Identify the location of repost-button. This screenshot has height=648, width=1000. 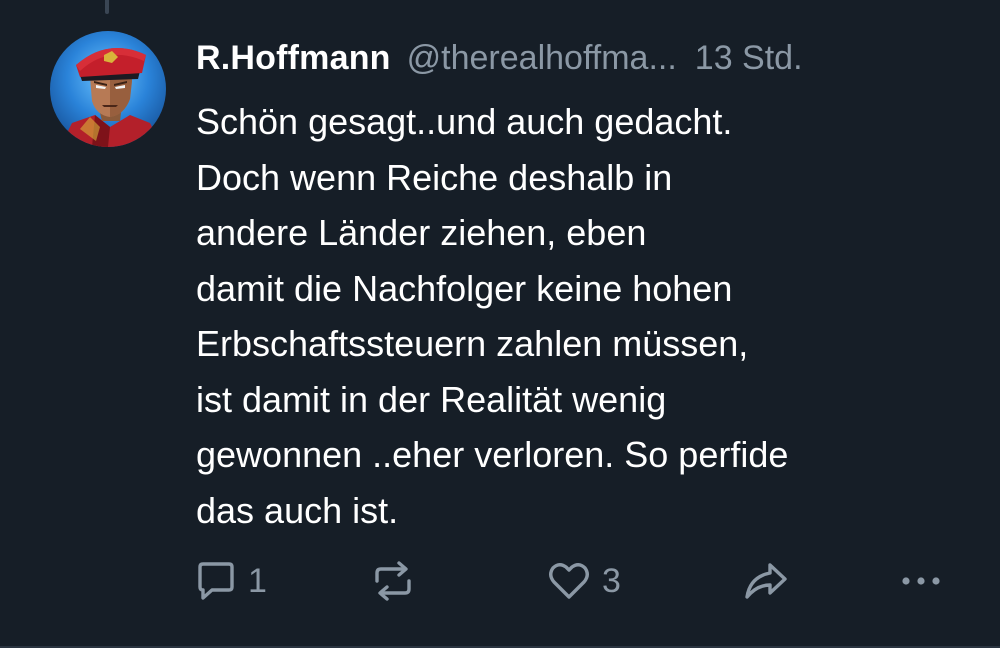
(393, 581).